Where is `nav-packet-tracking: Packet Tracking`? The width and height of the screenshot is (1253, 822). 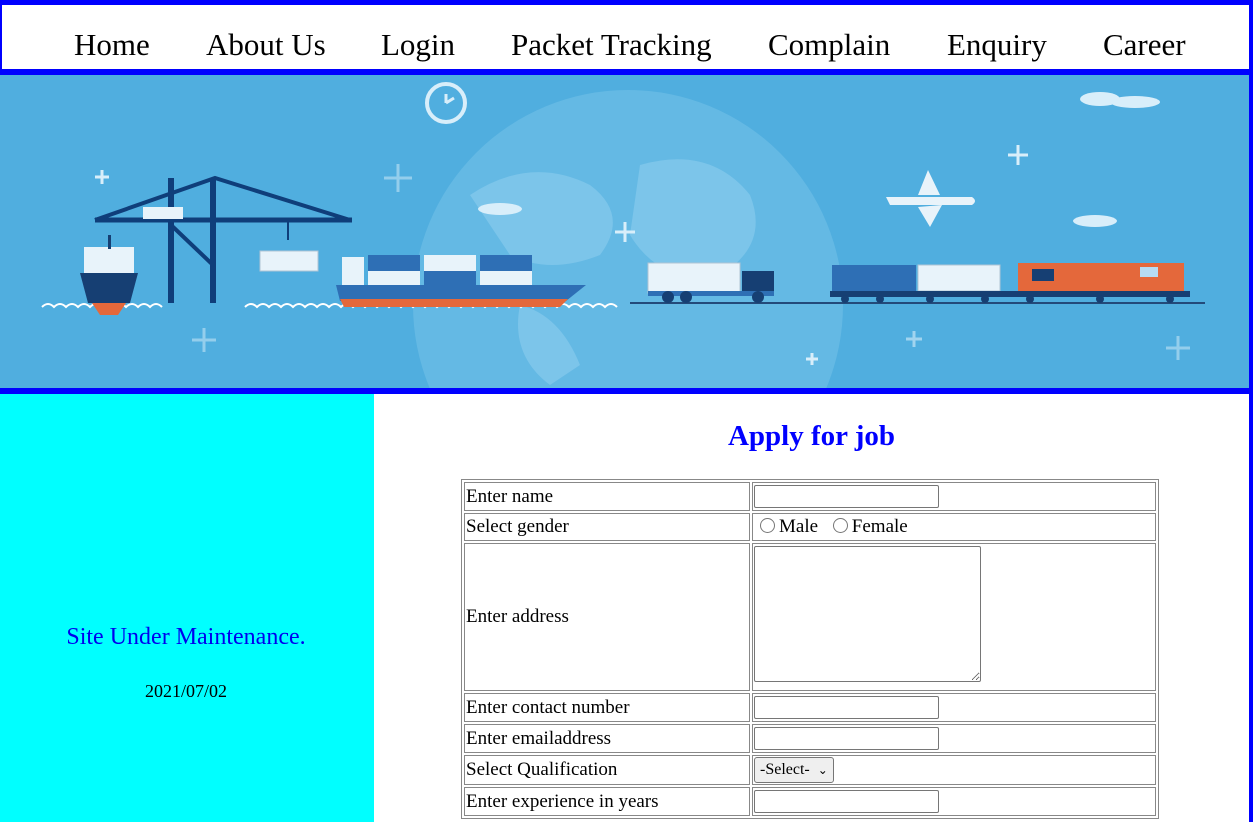 nav-packet-tracking: Packet Tracking is located at coordinates (611, 45).